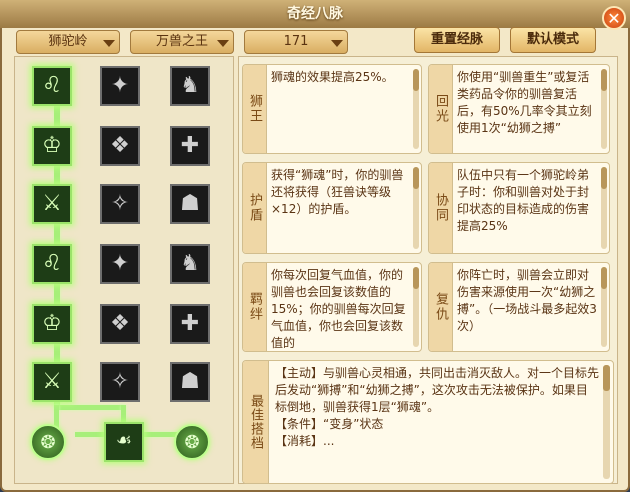  I want to click on skill-description: 你阵亡时，驯兽会立即对伤害来源使用一次“幼狮之搏”。（一场战斗最多起效3次）, so click(527, 300).